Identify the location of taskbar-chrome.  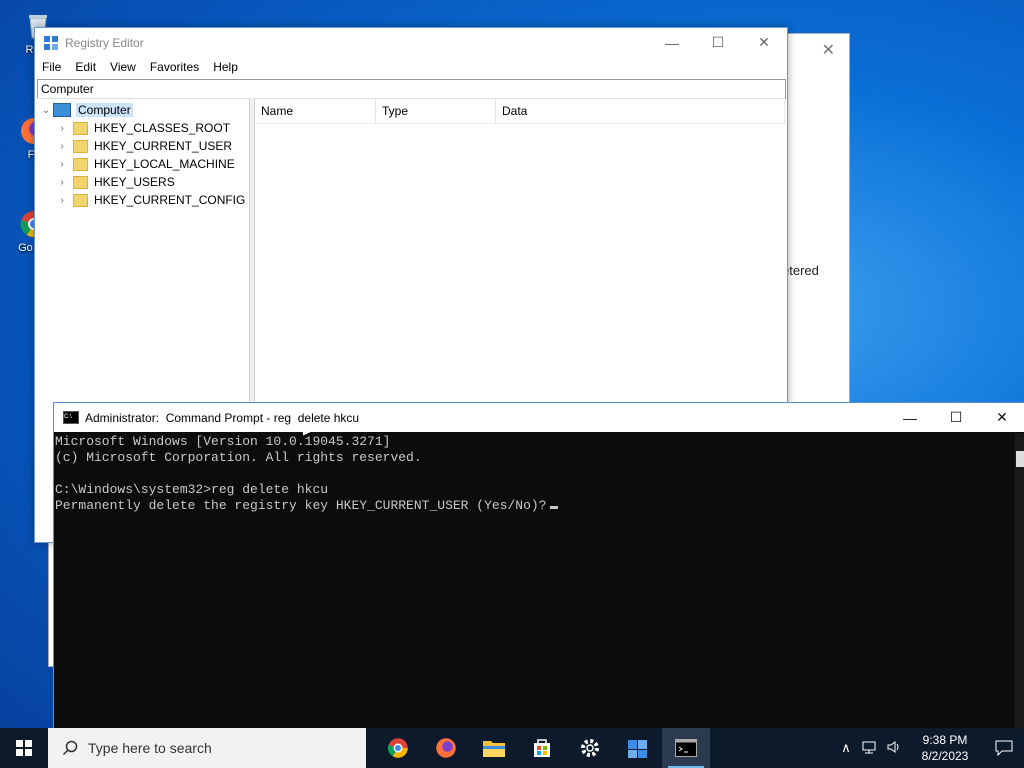
(398, 748).